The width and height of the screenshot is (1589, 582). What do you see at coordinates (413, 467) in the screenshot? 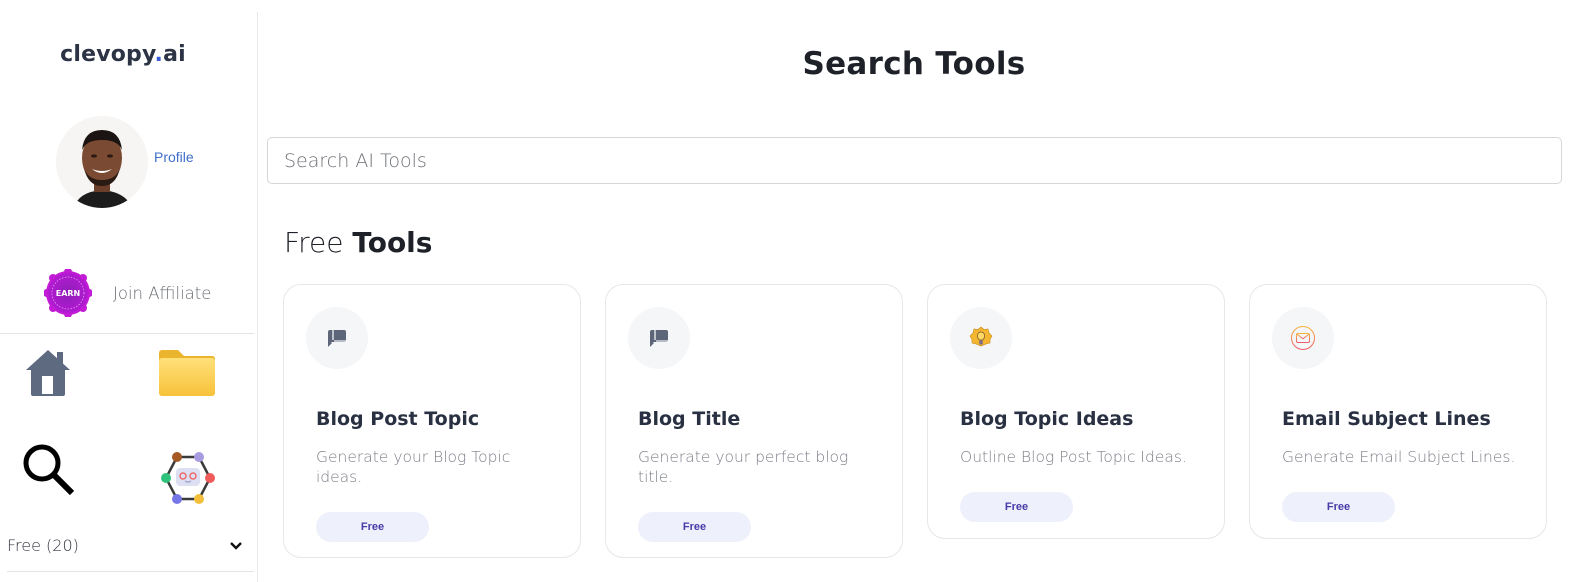
I see `card-description: Generate your Blog Topic ideas.` at bounding box center [413, 467].